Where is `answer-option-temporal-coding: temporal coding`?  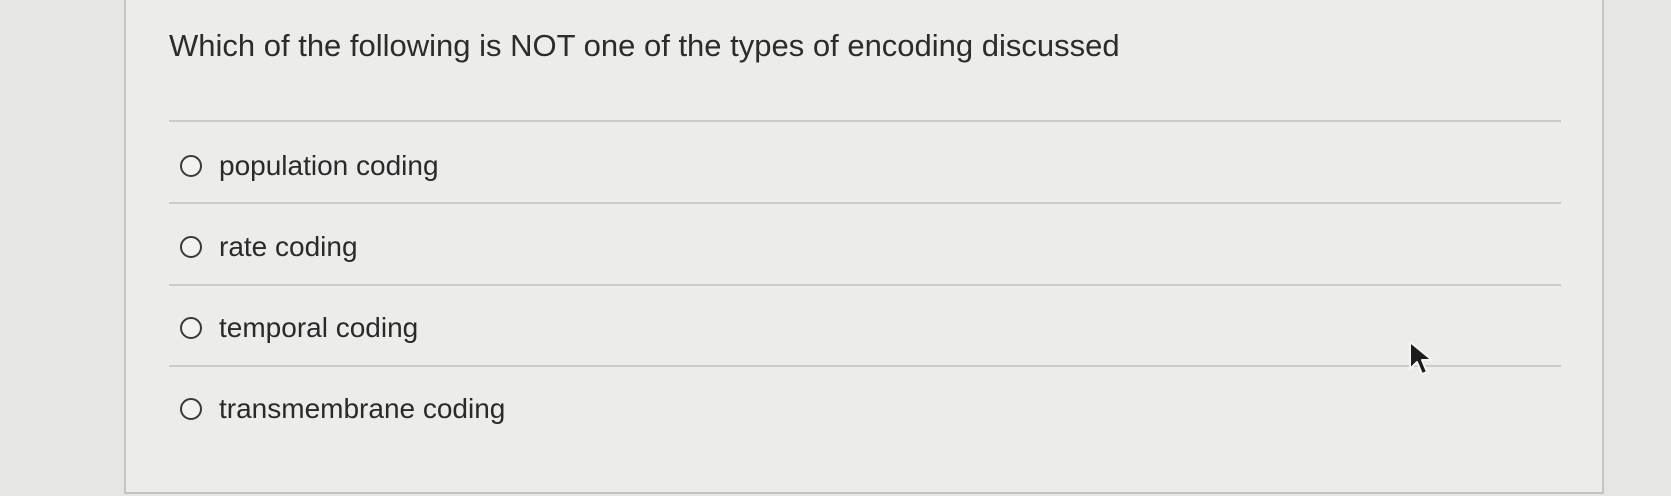 answer-option-temporal-coding: temporal coding is located at coordinates (299, 328).